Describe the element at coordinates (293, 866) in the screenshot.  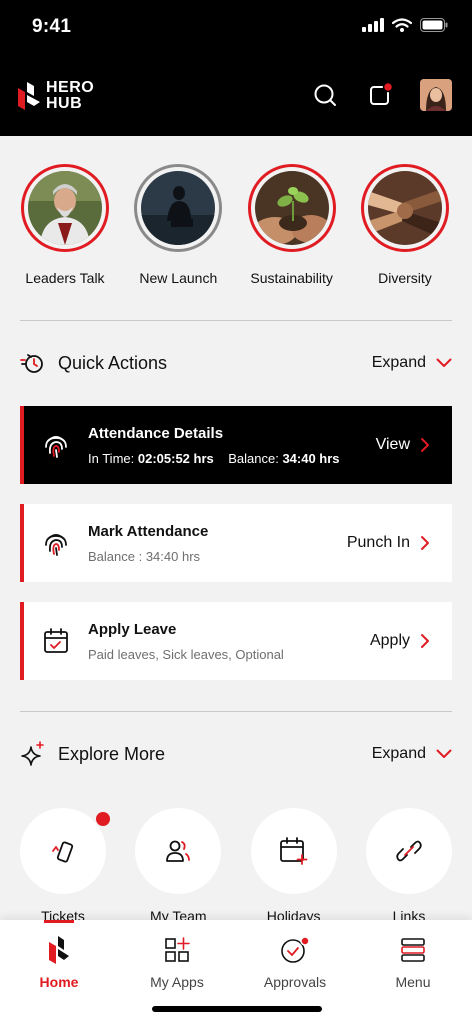
I see `explore-item-holidays: Holidays` at that location.